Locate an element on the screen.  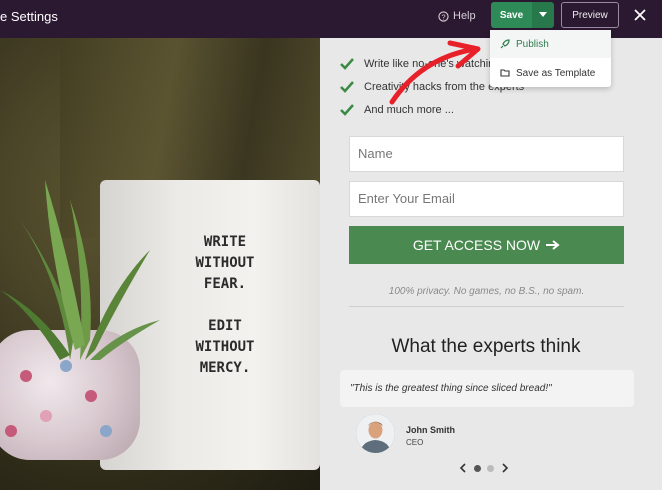
person-icon is located at coordinates (375, 433).